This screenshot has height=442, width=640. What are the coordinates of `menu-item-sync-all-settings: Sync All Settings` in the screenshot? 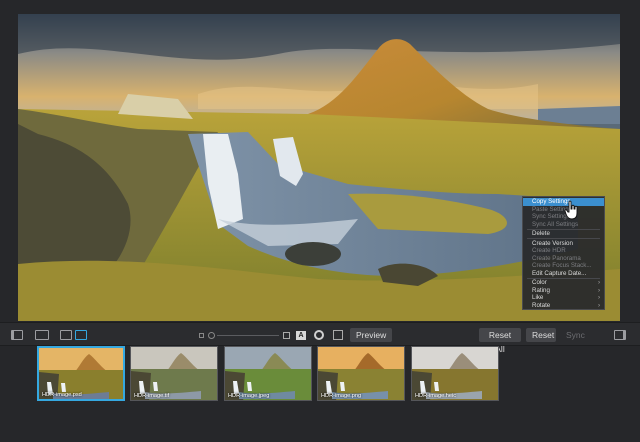 It's located at (563, 225).